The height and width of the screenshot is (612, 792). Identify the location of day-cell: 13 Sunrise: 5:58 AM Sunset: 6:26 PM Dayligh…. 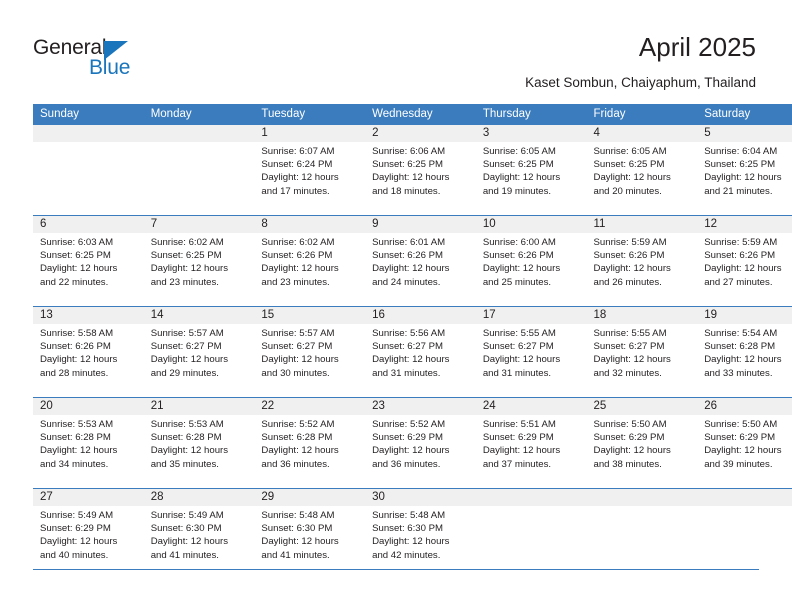
(88, 352).